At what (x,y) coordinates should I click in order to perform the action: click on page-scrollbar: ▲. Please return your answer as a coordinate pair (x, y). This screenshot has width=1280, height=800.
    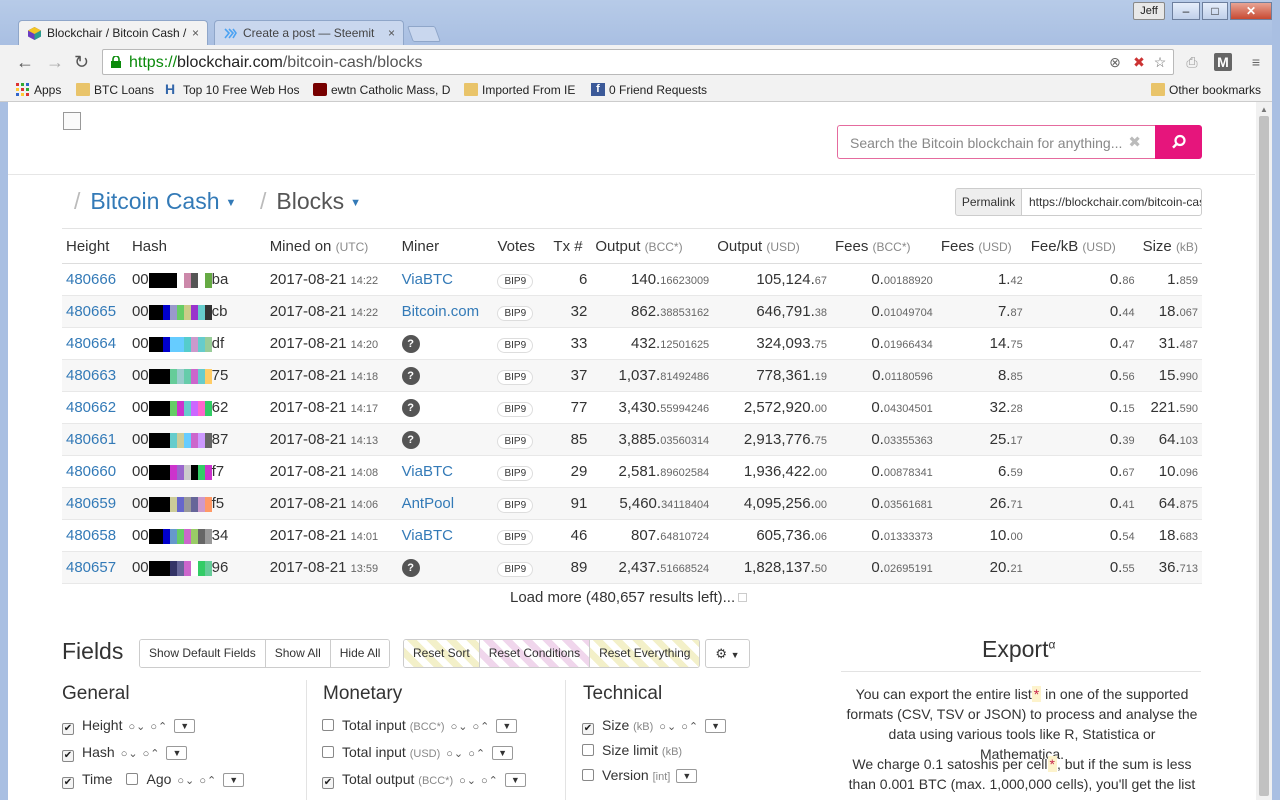
    Looking at the image, I should click on (1264, 451).